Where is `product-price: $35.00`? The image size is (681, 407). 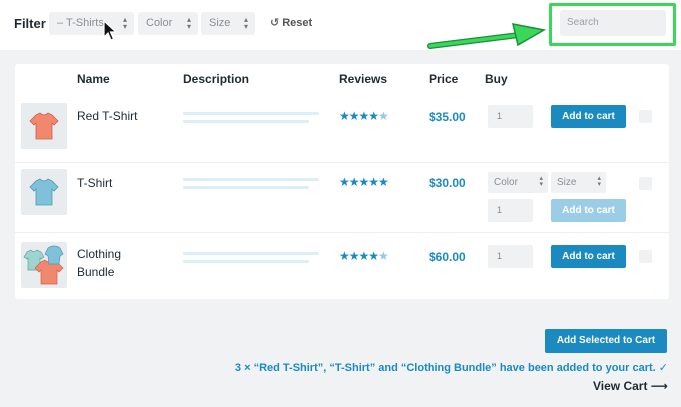
product-price: $35.00 is located at coordinates (447, 117).